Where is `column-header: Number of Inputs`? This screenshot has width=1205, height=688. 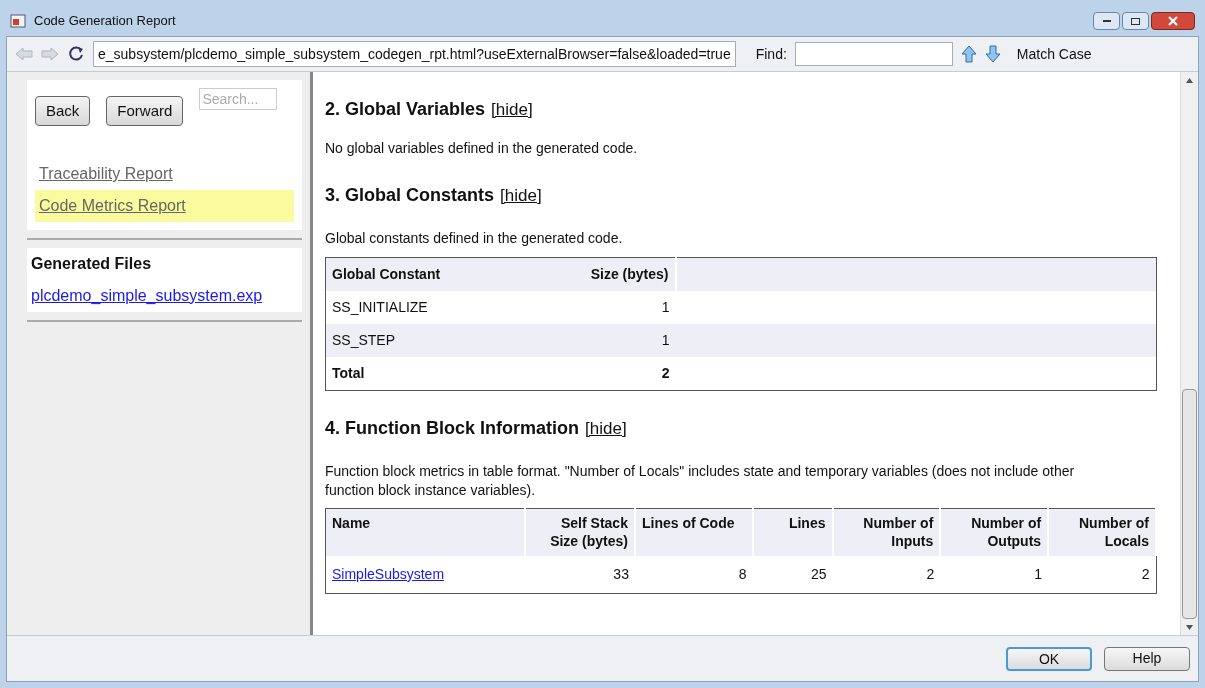
column-header: Number of Inputs is located at coordinates (886, 532).